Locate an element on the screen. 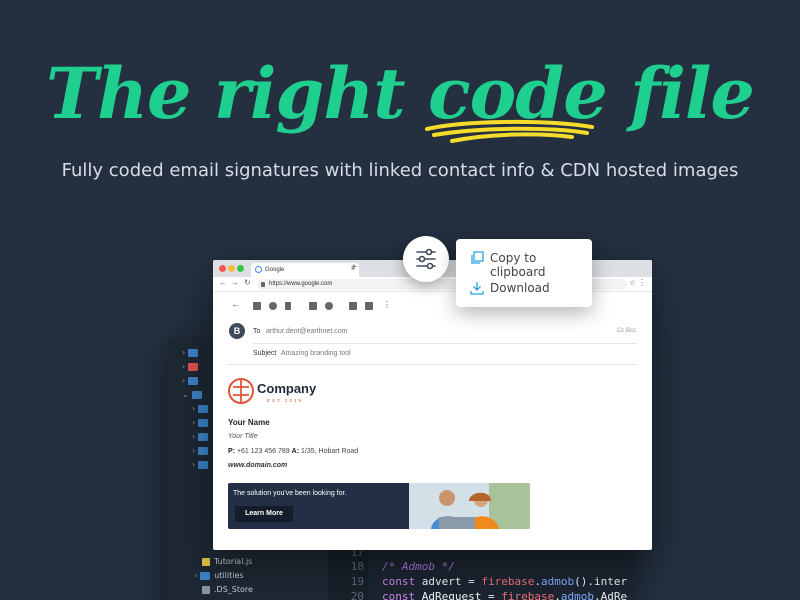 Image resolution: width=800 pixels, height=600 pixels. snooze-icon is located at coordinates (329, 306).